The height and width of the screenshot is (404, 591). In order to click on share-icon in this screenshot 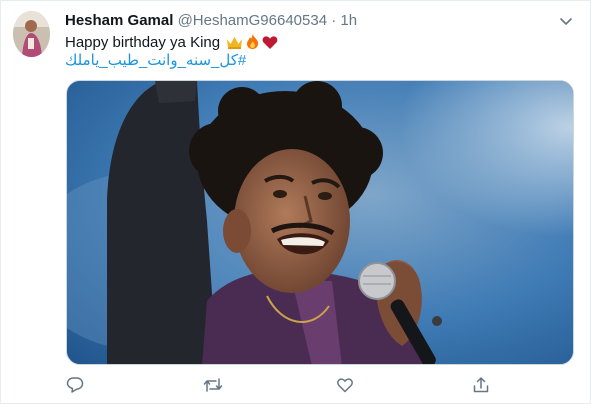, I will do `click(481, 385)`.